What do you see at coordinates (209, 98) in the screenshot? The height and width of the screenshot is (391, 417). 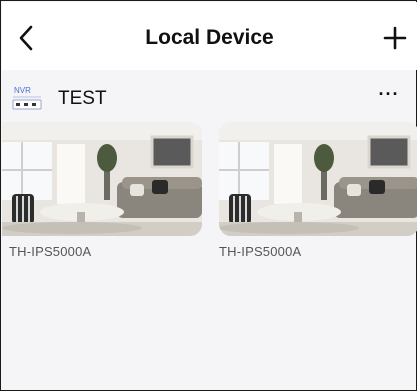 I see `device-row: NVR TEST ···` at bounding box center [209, 98].